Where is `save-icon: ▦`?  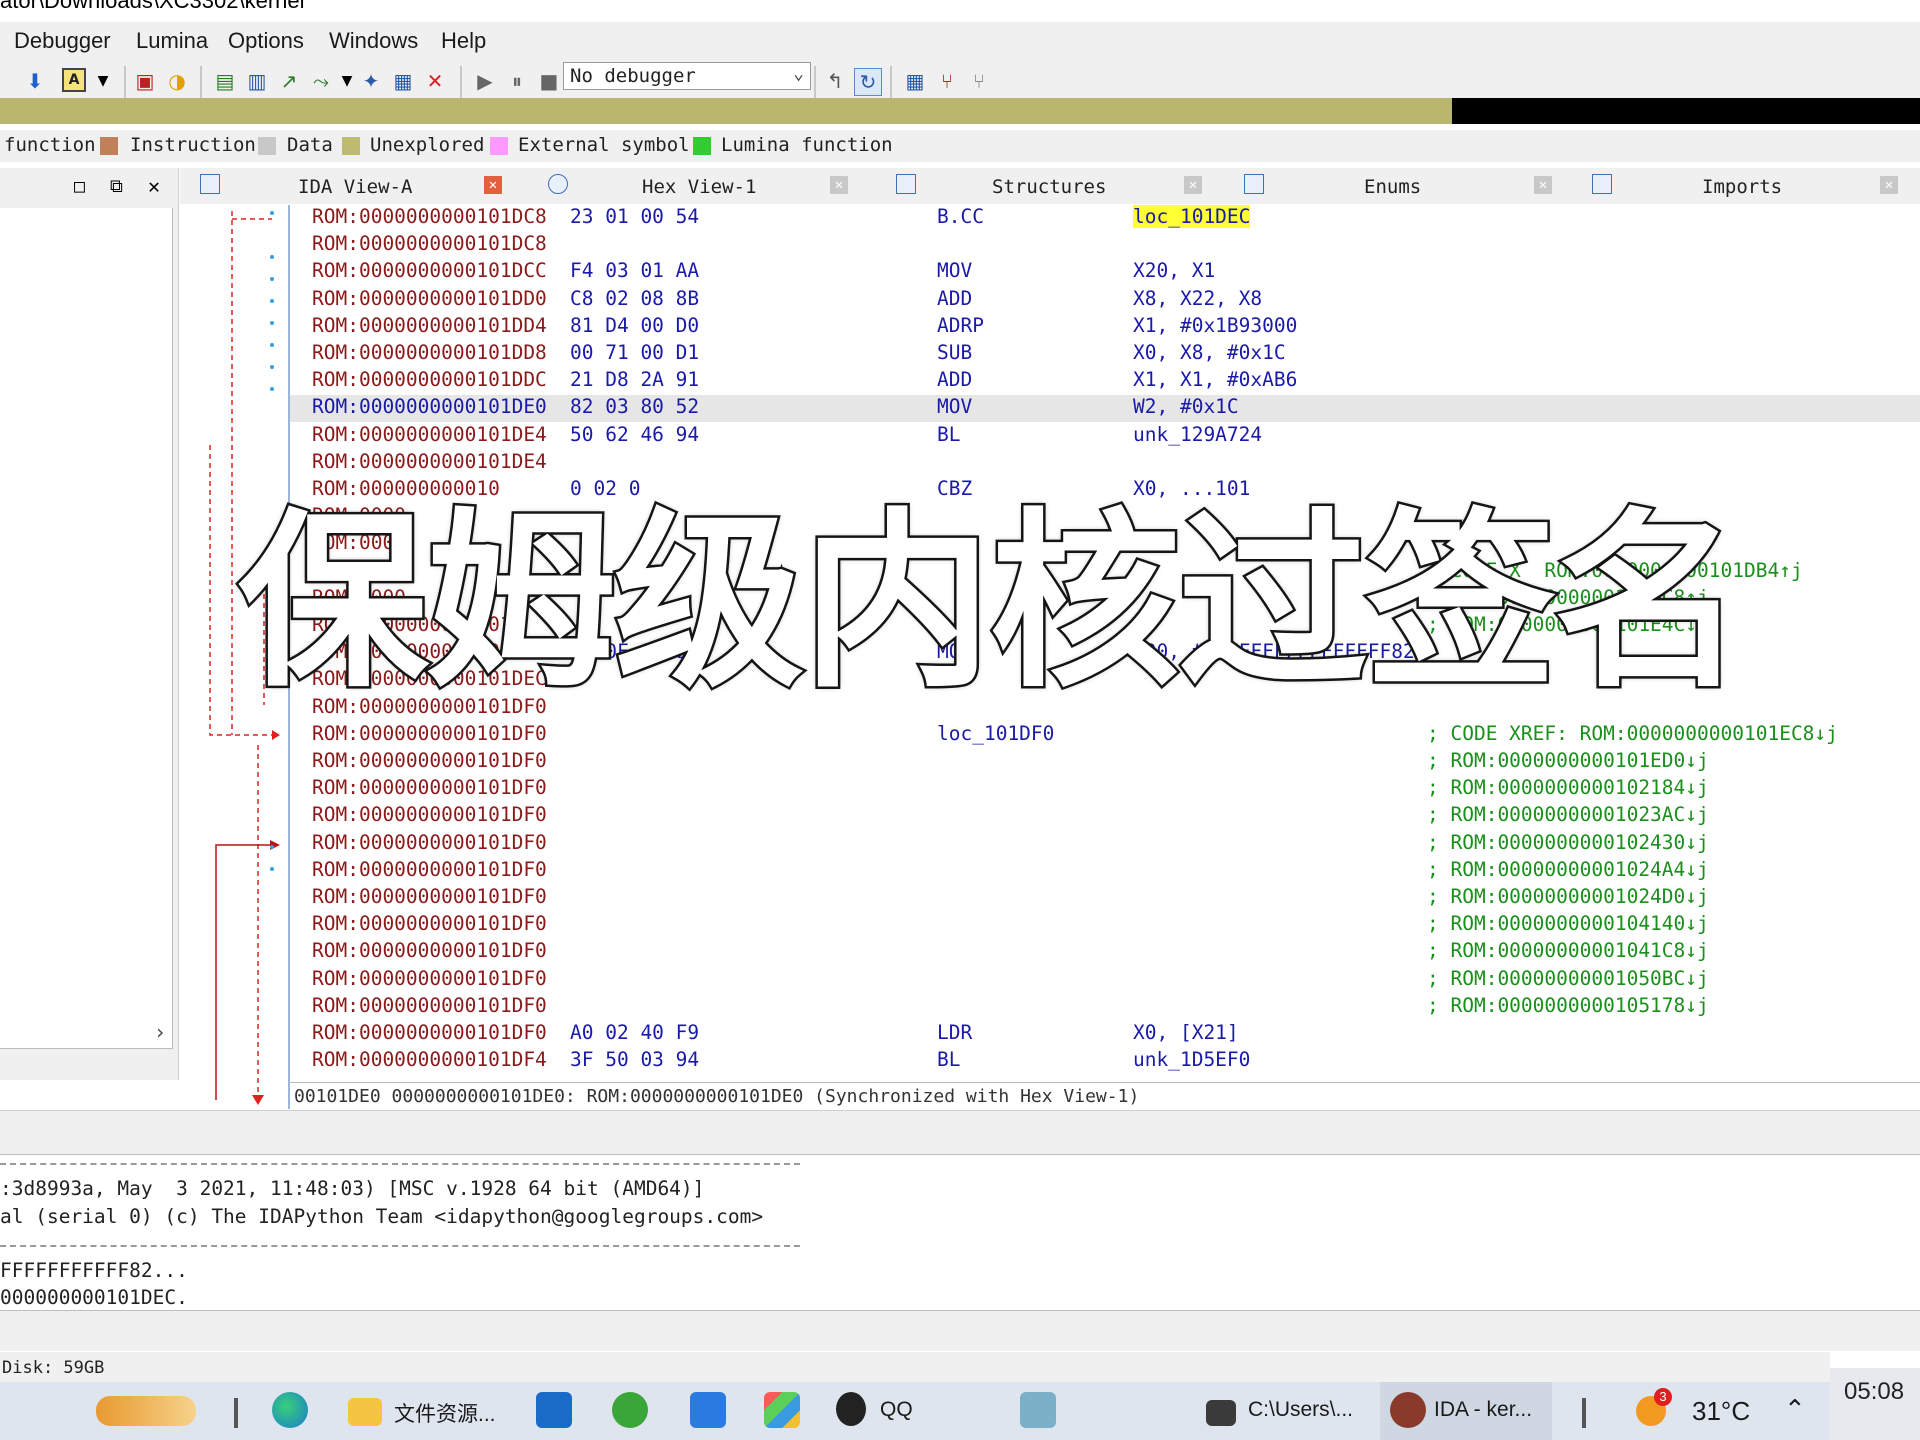
save-icon: ▦ is located at coordinates (403, 81).